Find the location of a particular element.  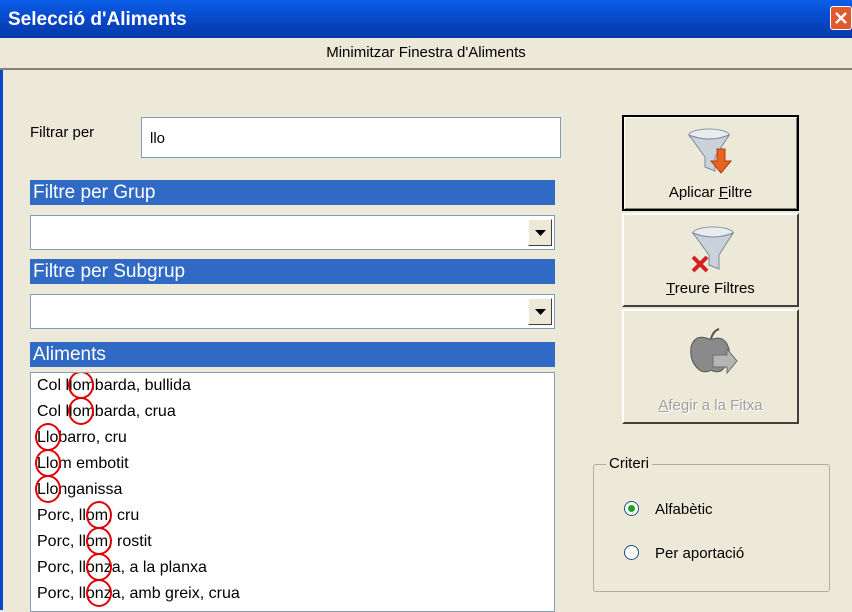

subgroup-dropdown-button is located at coordinates (540, 311).